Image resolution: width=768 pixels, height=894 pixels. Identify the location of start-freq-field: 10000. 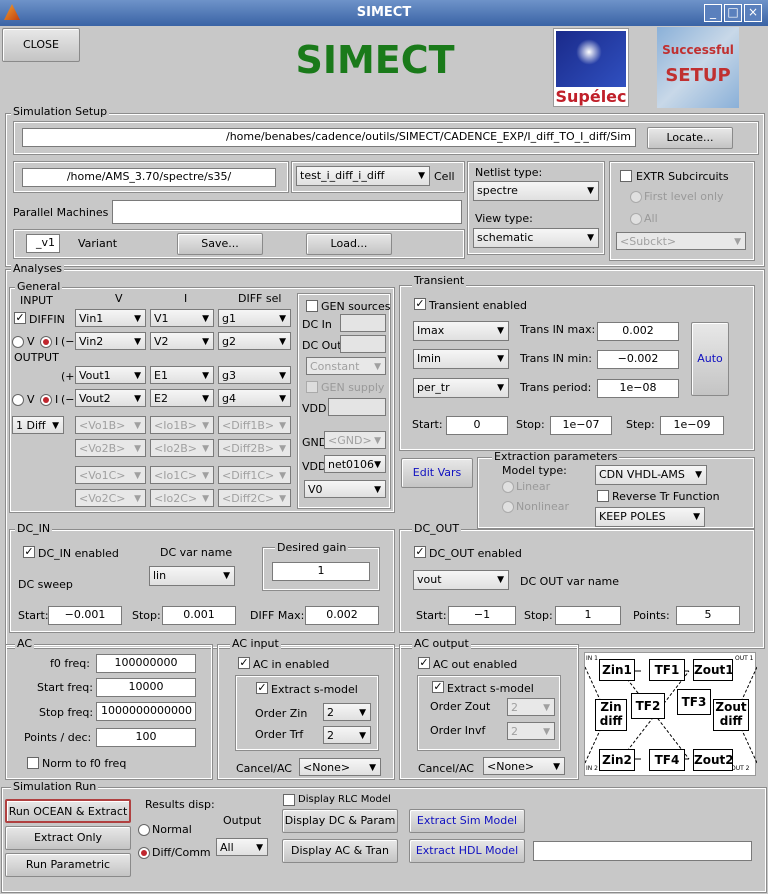
(146, 687).